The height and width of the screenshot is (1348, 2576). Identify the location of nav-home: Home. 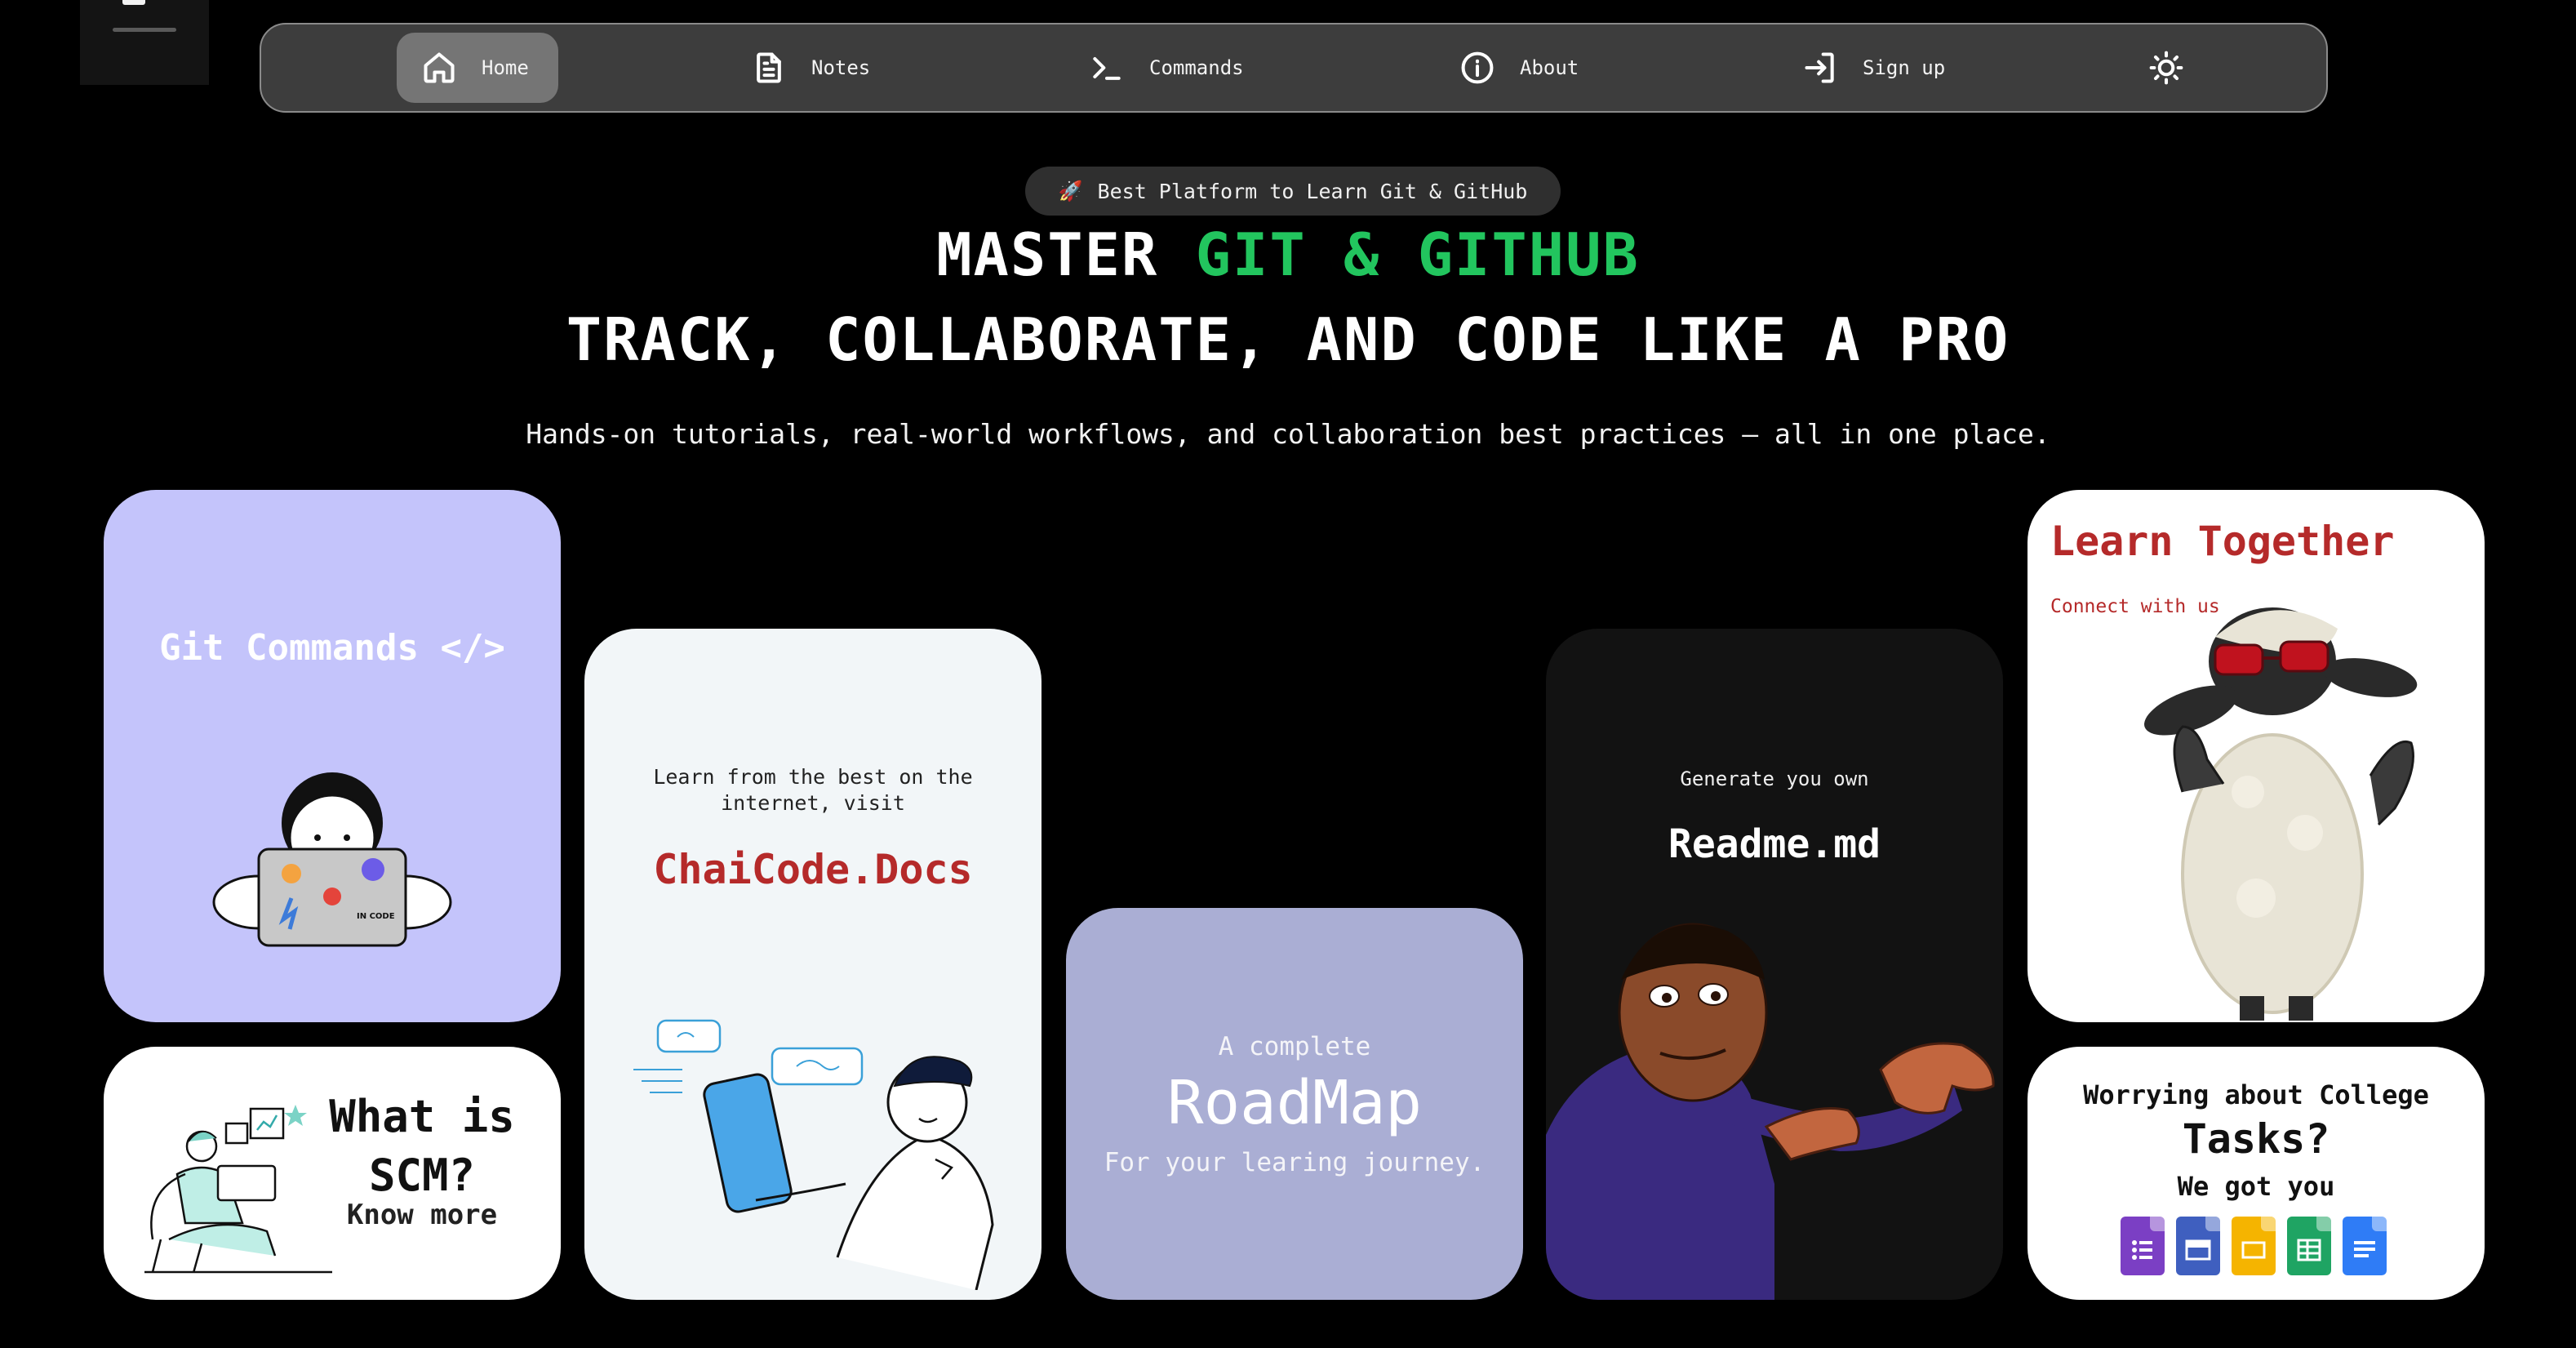
(477, 68).